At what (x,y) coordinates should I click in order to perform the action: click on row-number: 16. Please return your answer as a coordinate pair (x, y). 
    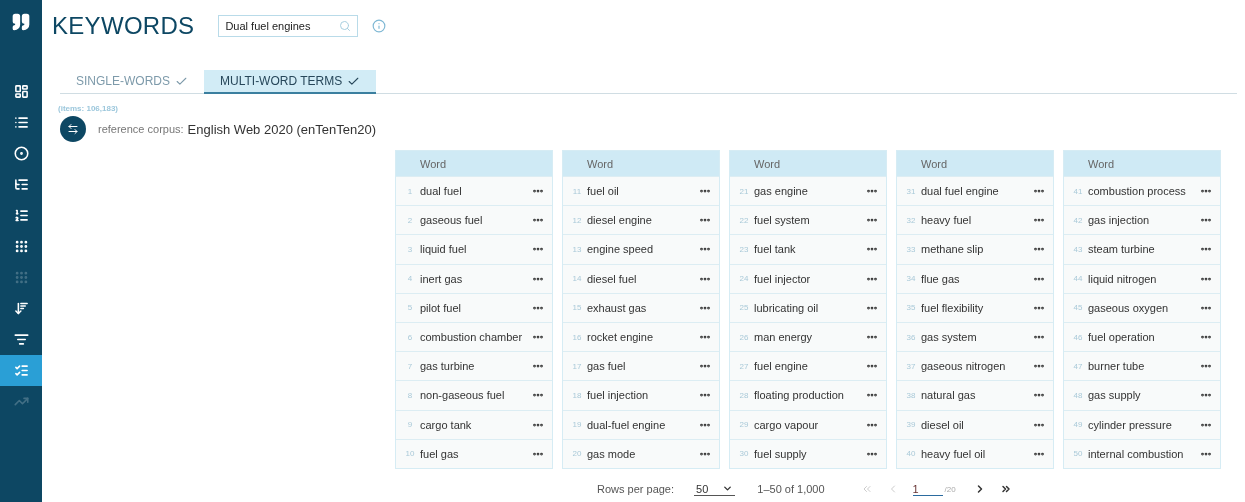
    Looking at the image, I should click on (577, 337).